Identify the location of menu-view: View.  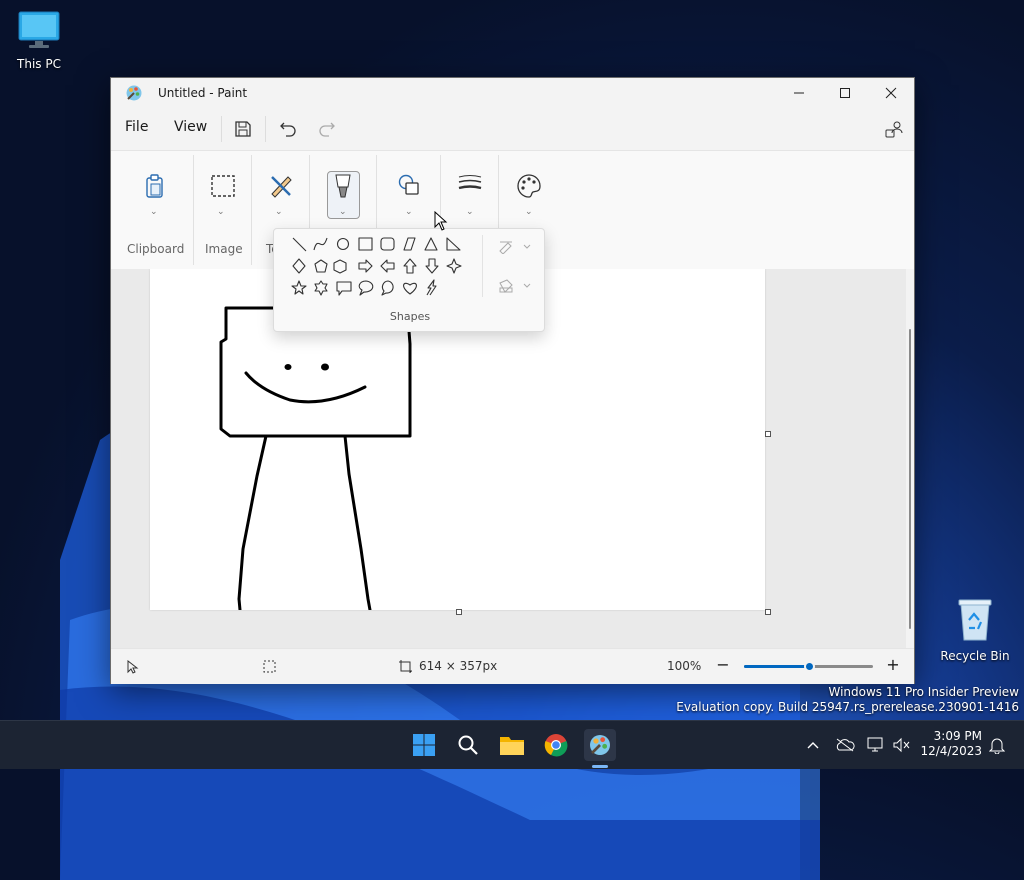
(190, 127).